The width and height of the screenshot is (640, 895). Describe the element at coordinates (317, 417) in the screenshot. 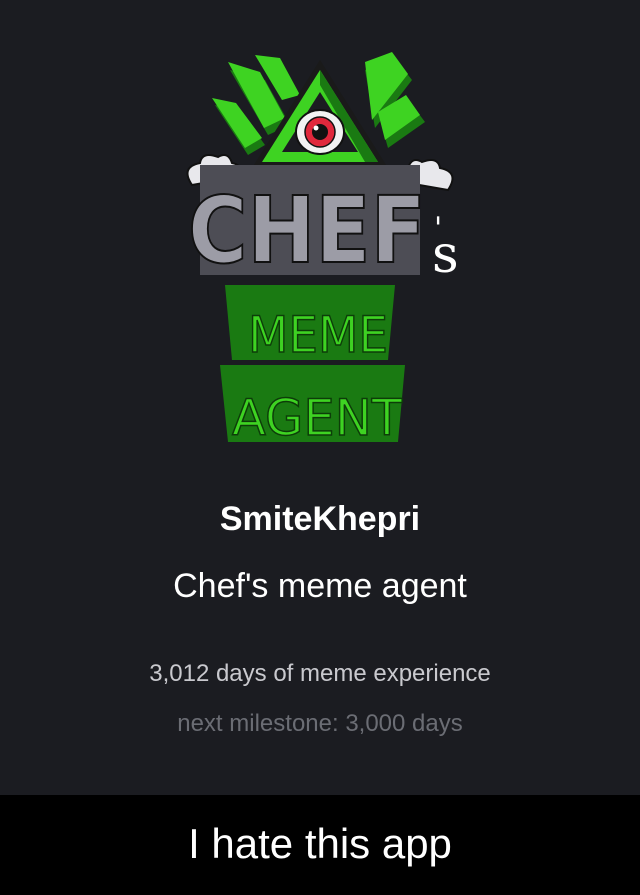

I see `svg-text: AGENT` at that location.